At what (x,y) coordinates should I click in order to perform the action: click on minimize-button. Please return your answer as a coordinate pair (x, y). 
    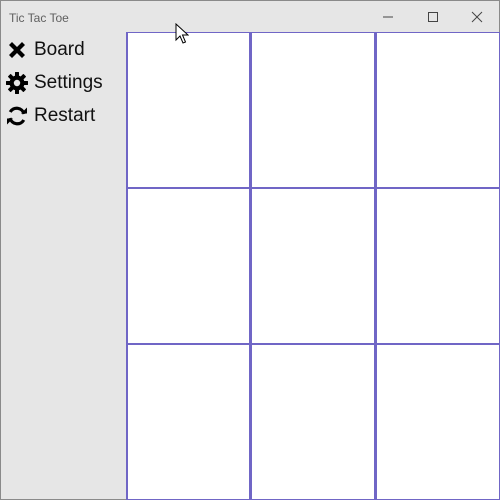
    Looking at the image, I should click on (388, 16).